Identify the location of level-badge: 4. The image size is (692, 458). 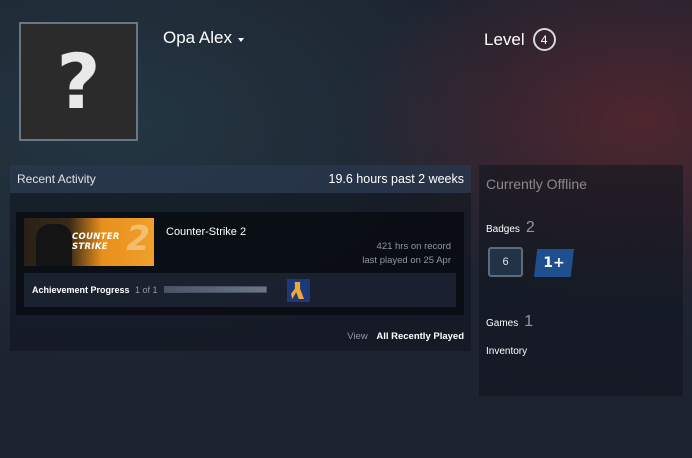
(544, 39).